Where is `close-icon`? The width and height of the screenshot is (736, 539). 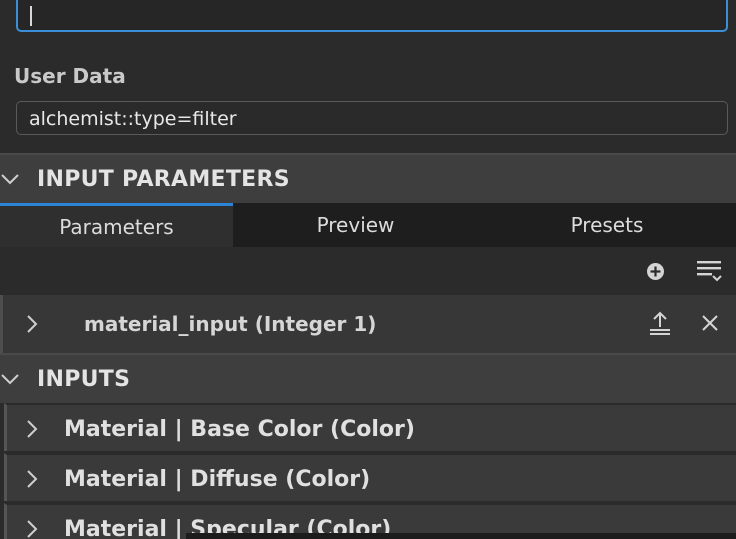
close-icon is located at coordinates (710, 323).